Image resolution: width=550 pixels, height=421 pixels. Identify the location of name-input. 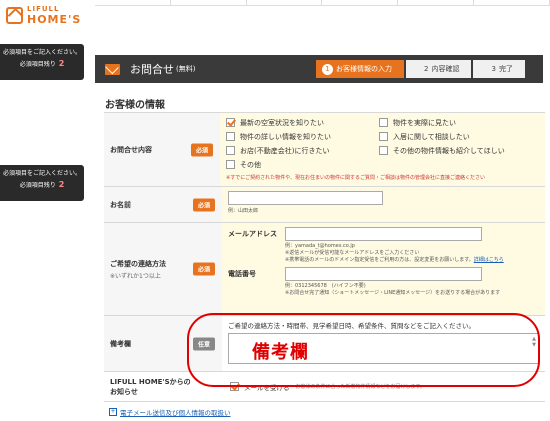
(305, 198).